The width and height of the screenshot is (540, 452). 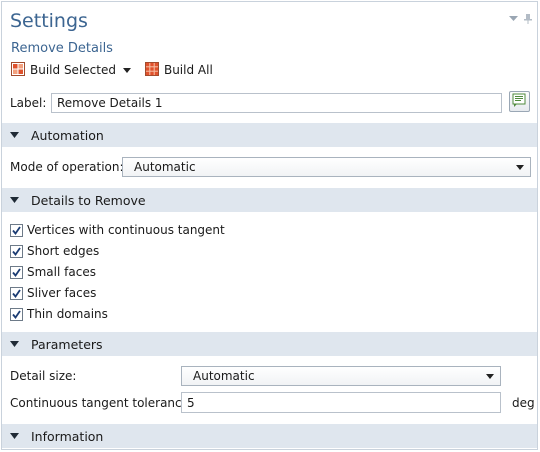 I want to click on notes-button, so click(x=519, y=101).